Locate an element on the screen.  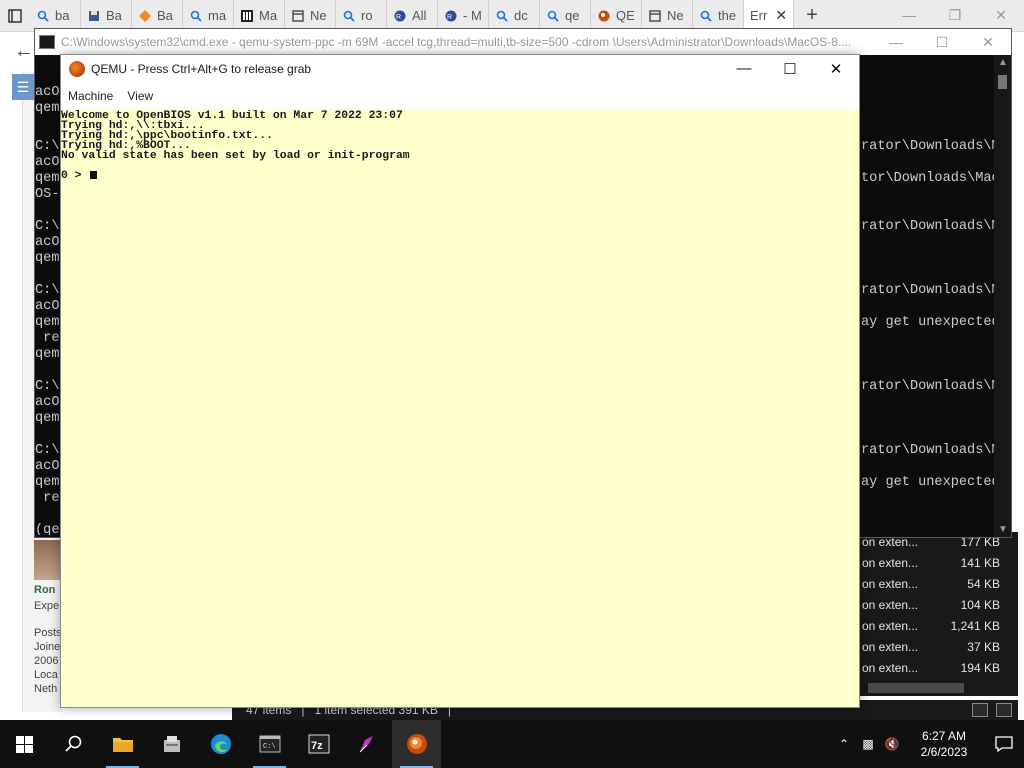
browser-tab: ro is located at coordinates (361, 16).